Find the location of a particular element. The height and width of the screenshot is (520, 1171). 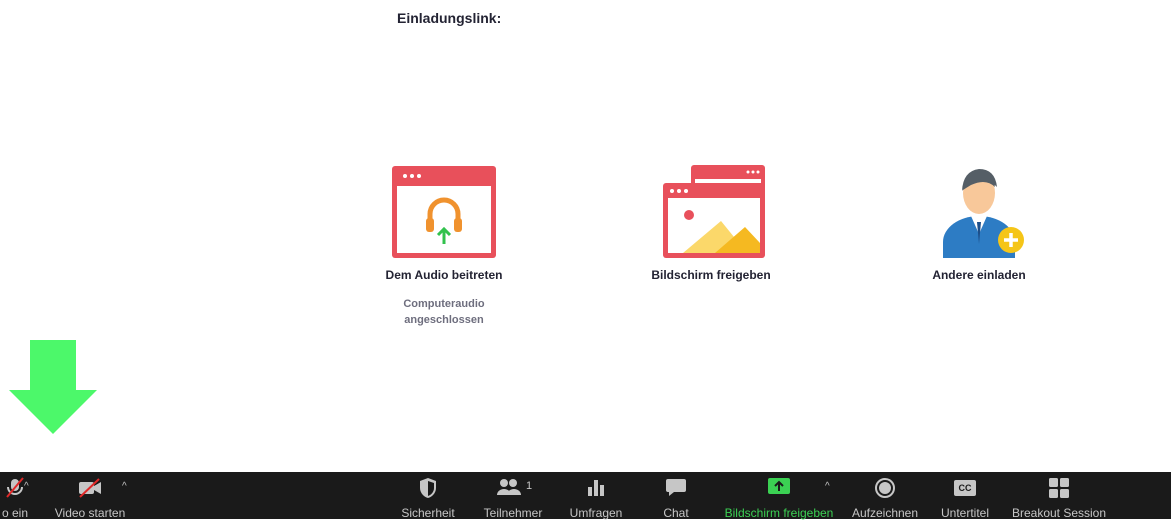

captions-button: CC Untertitel is located at coordinates (965, 496).